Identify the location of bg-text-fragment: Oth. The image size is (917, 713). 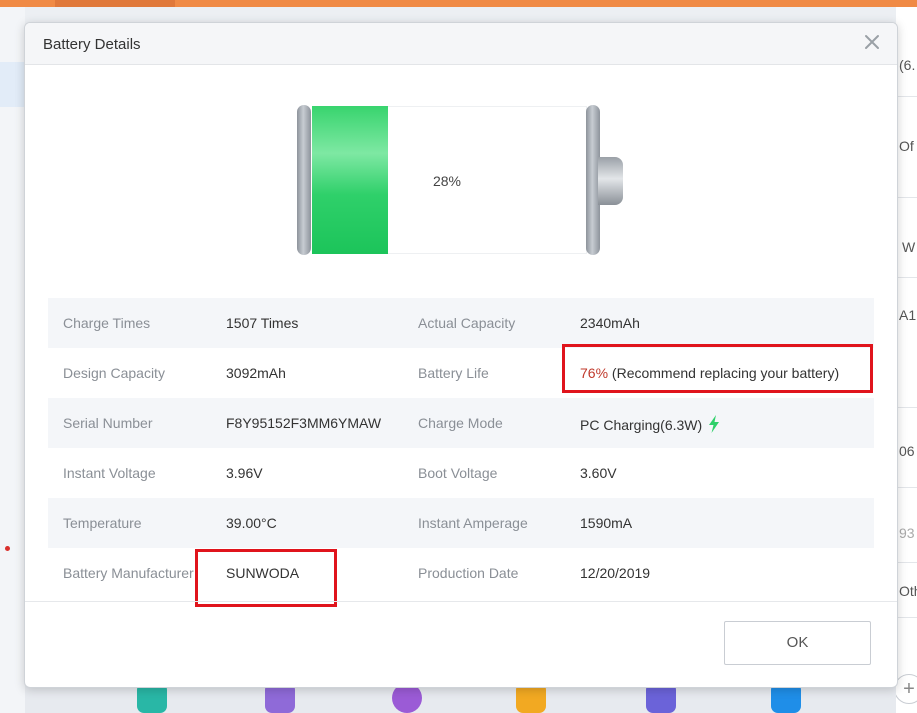
(908, 591).